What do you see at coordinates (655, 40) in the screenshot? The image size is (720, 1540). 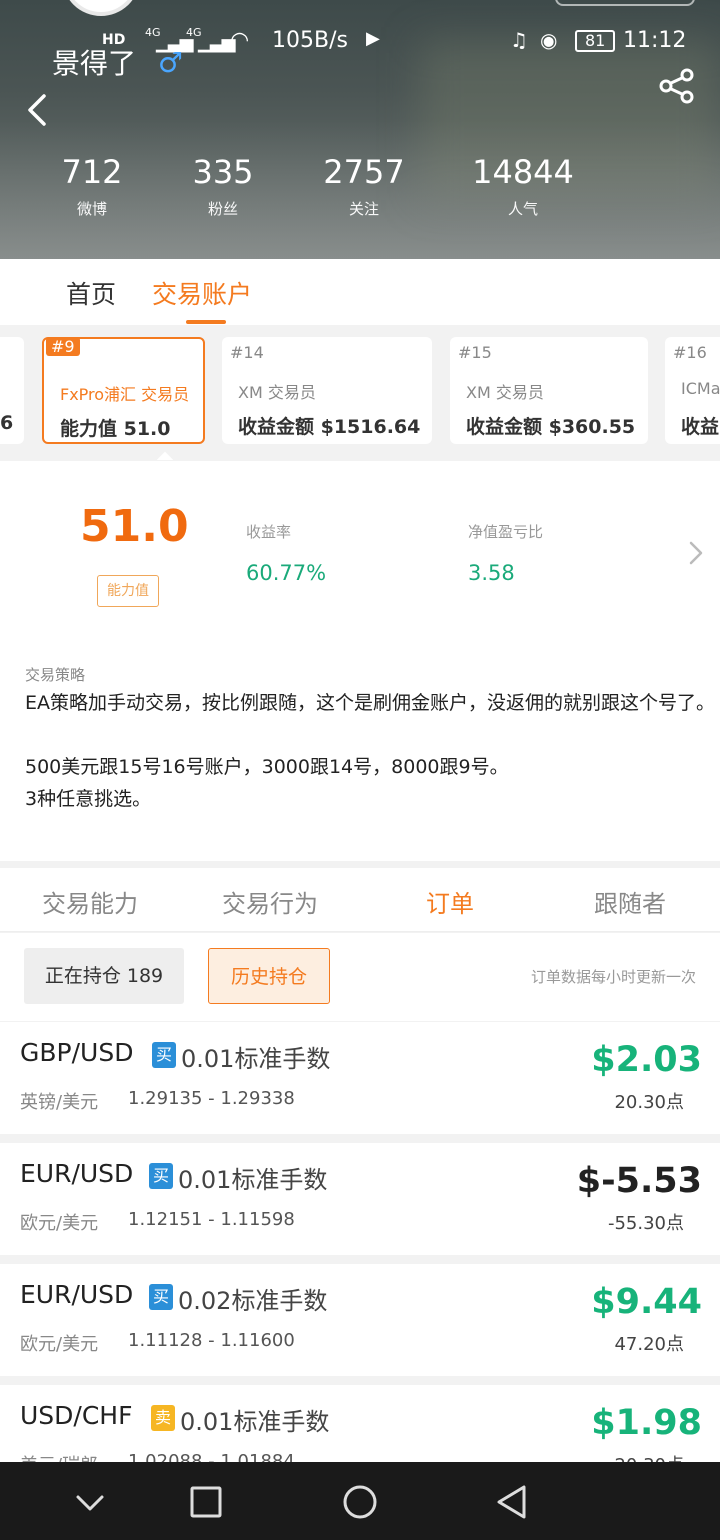 I see `clock: 11:12` at bounding box center [655, 40].